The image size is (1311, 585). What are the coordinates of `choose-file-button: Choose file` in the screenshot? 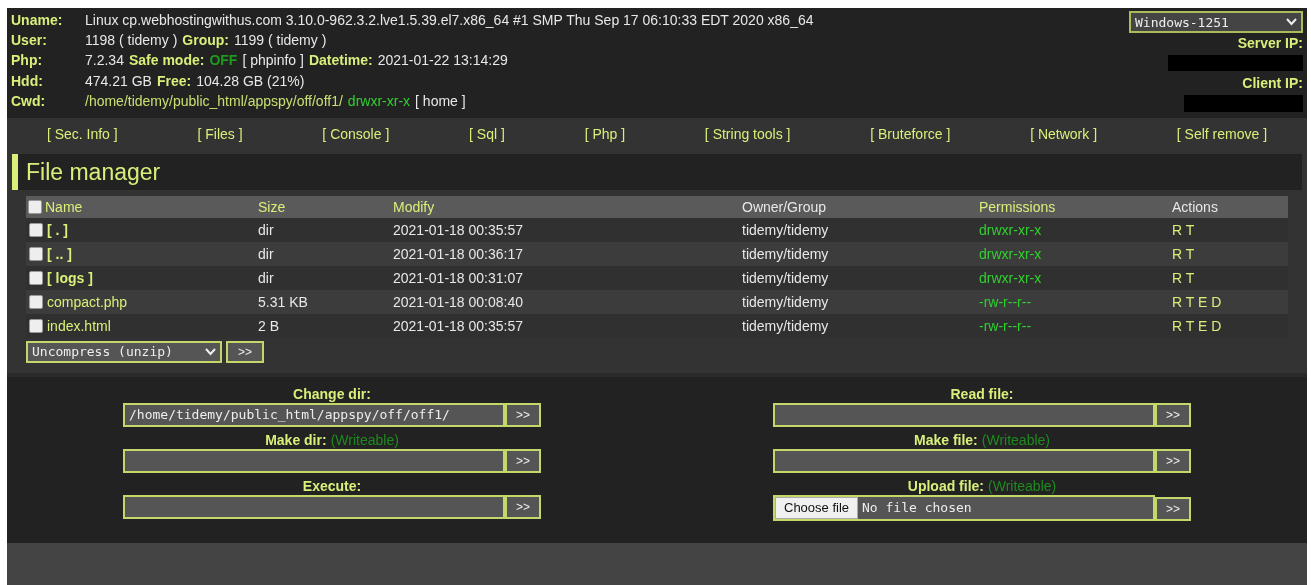 It's located at (817, 508).